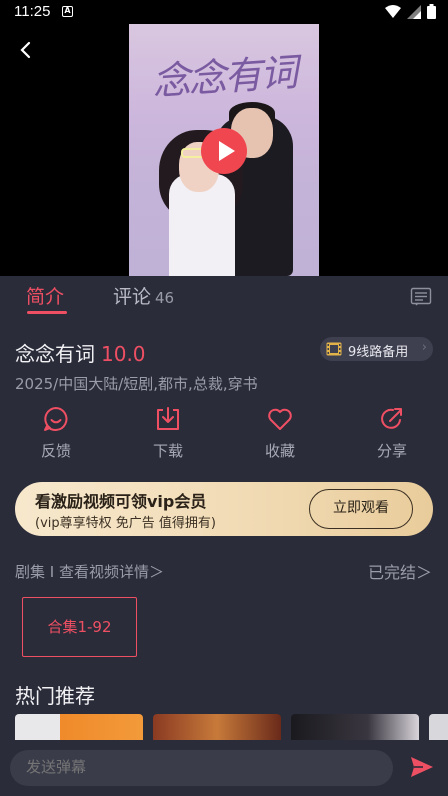 This screenshot has height=796, width=448. Describe the element at coordinates (392, 431) in the screenshot. I see `share-button: 分享` at that location.